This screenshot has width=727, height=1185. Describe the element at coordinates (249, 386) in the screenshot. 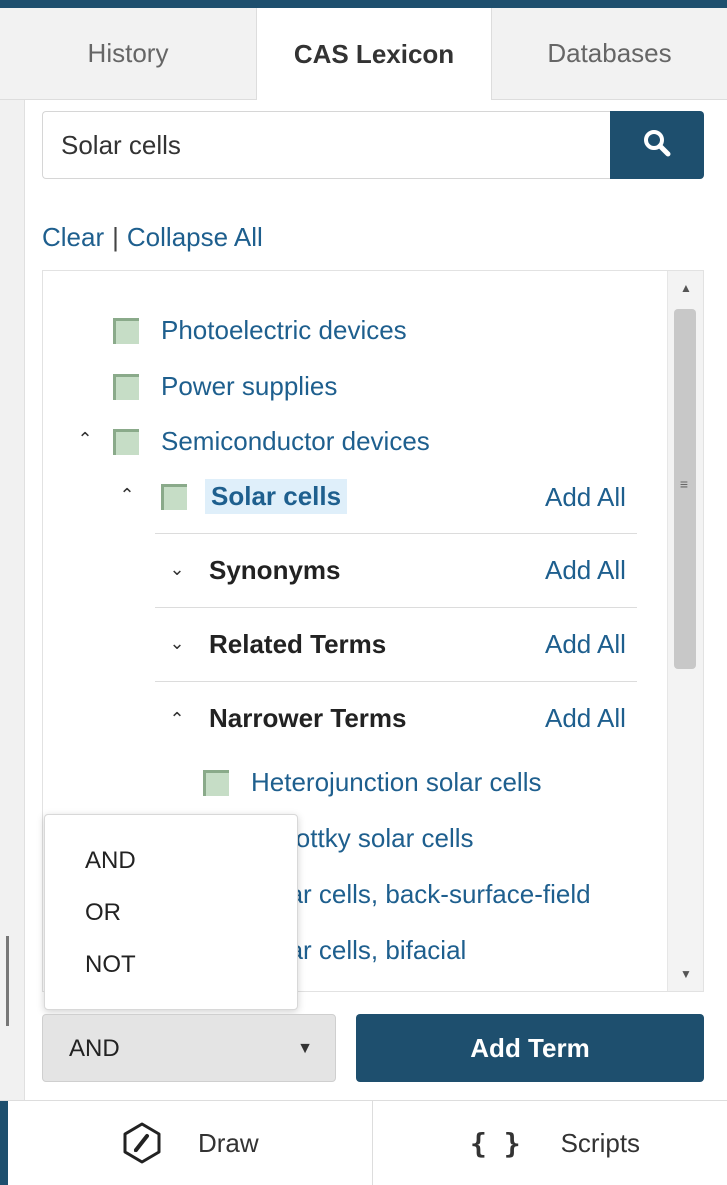

I see `term-label: Power supplies` at that location.